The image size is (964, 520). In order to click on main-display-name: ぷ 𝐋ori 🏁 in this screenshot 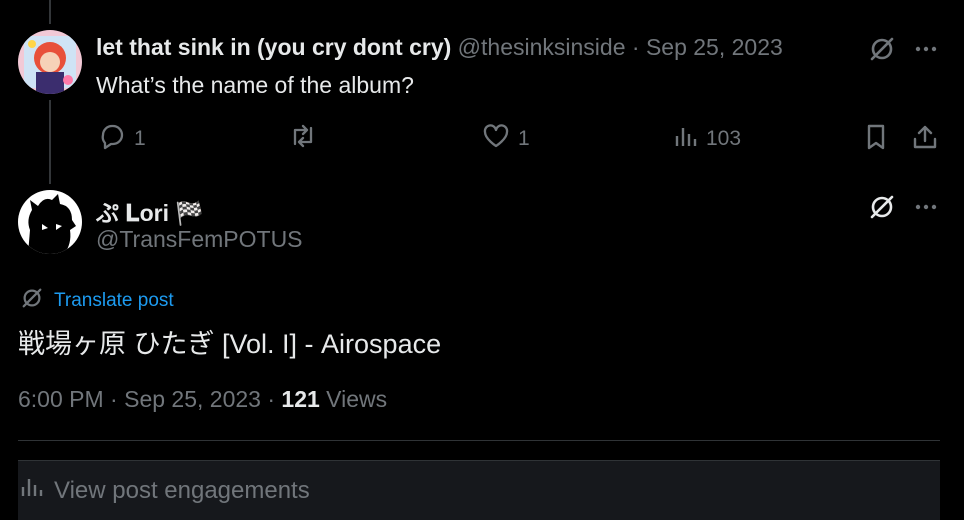, I will do `click(150, 211)`.